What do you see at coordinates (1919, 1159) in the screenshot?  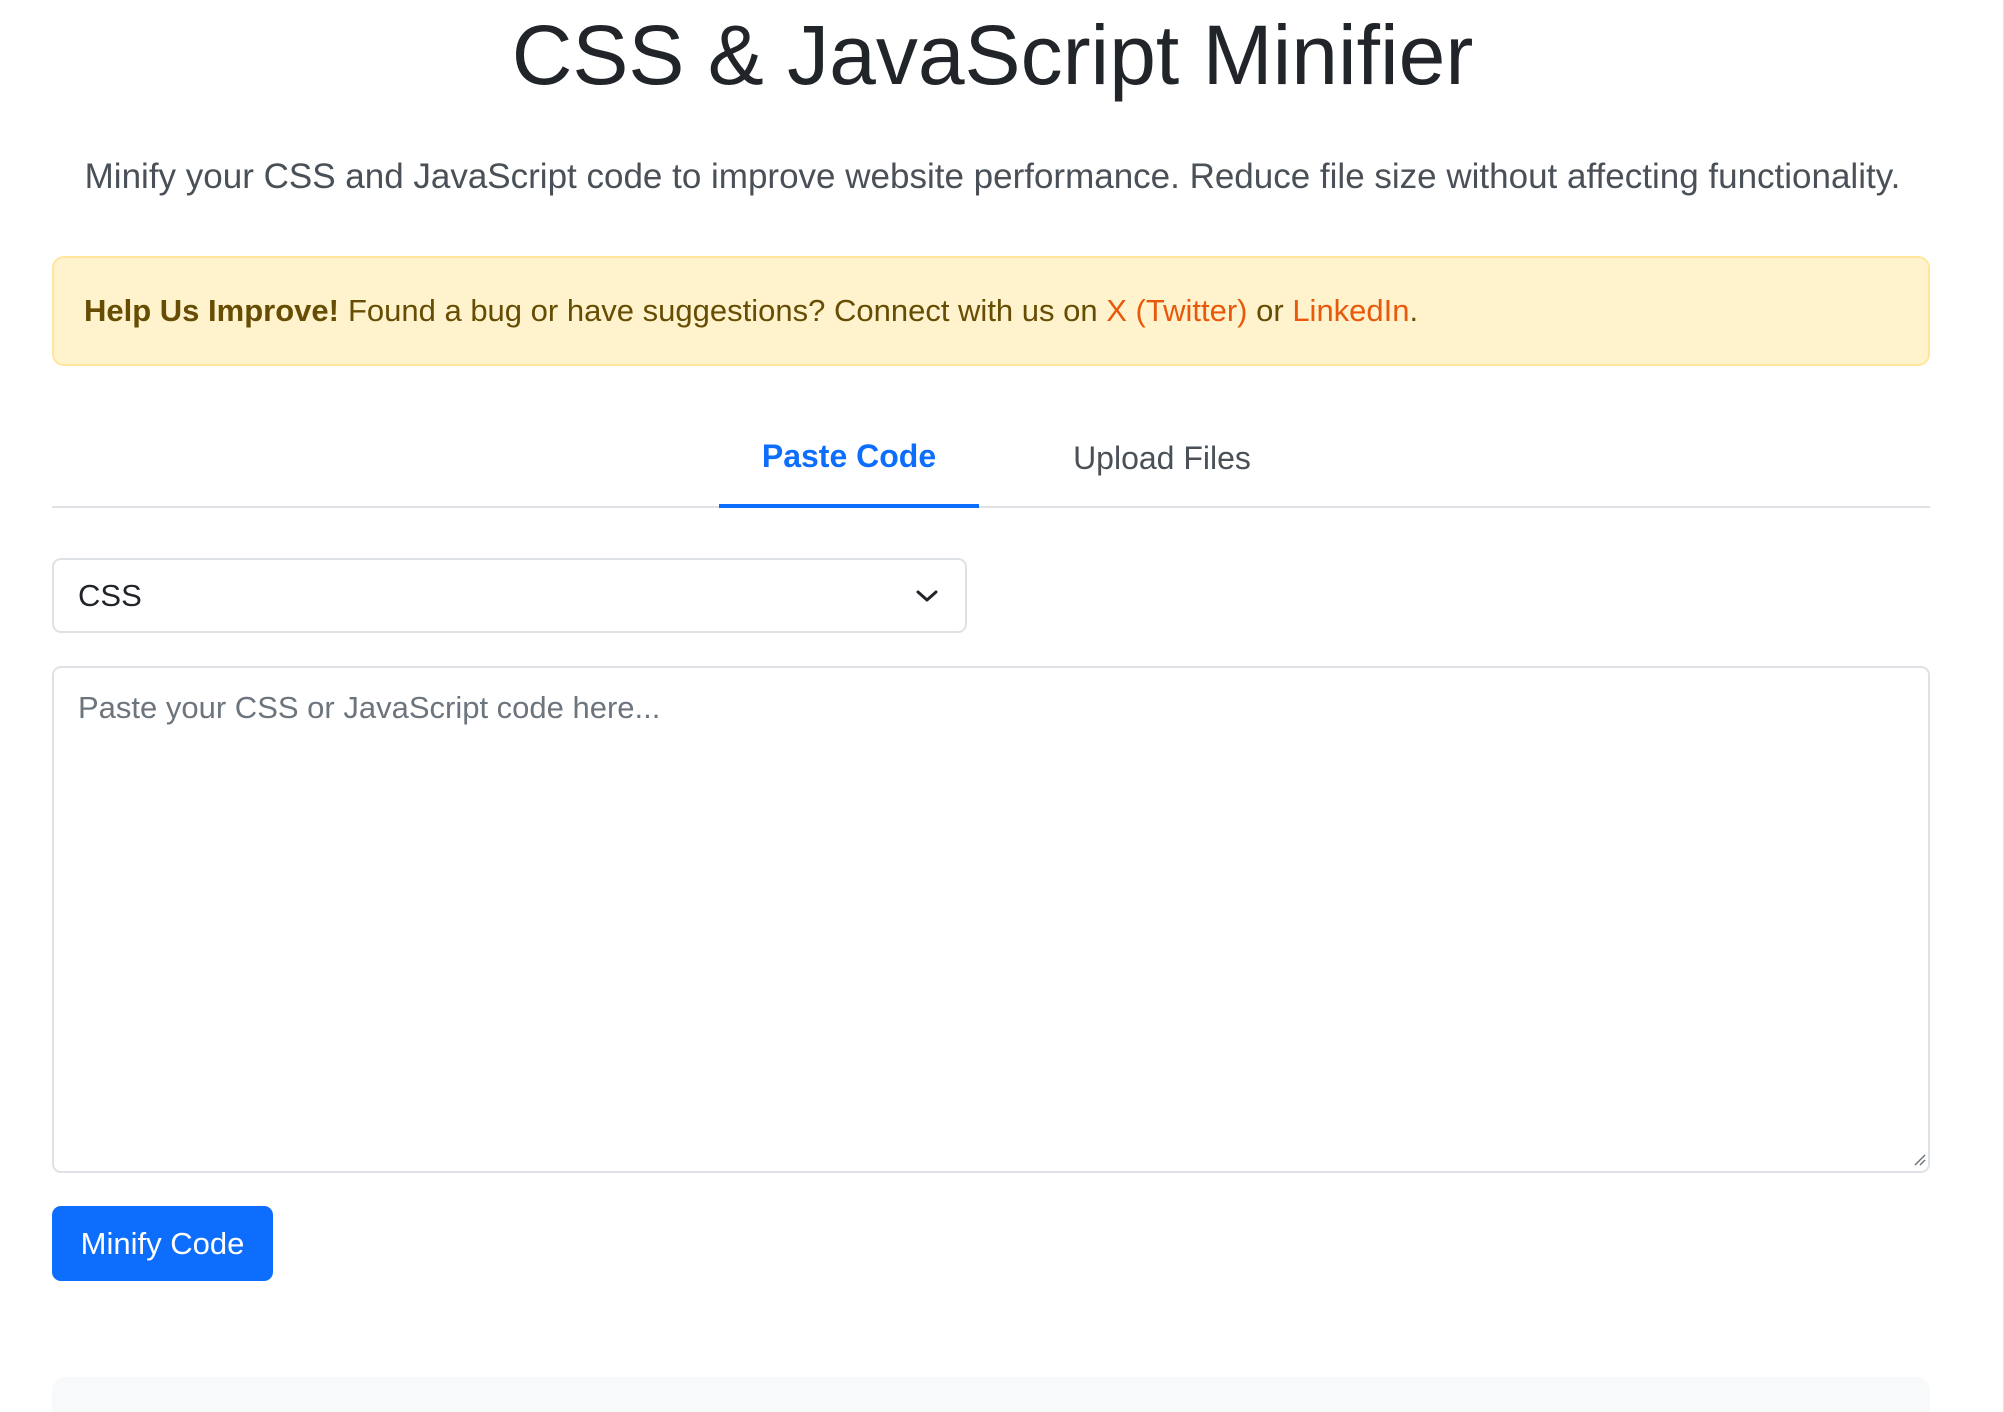 I see `resize-grip-icon` at bounding box center [1919, 1159].